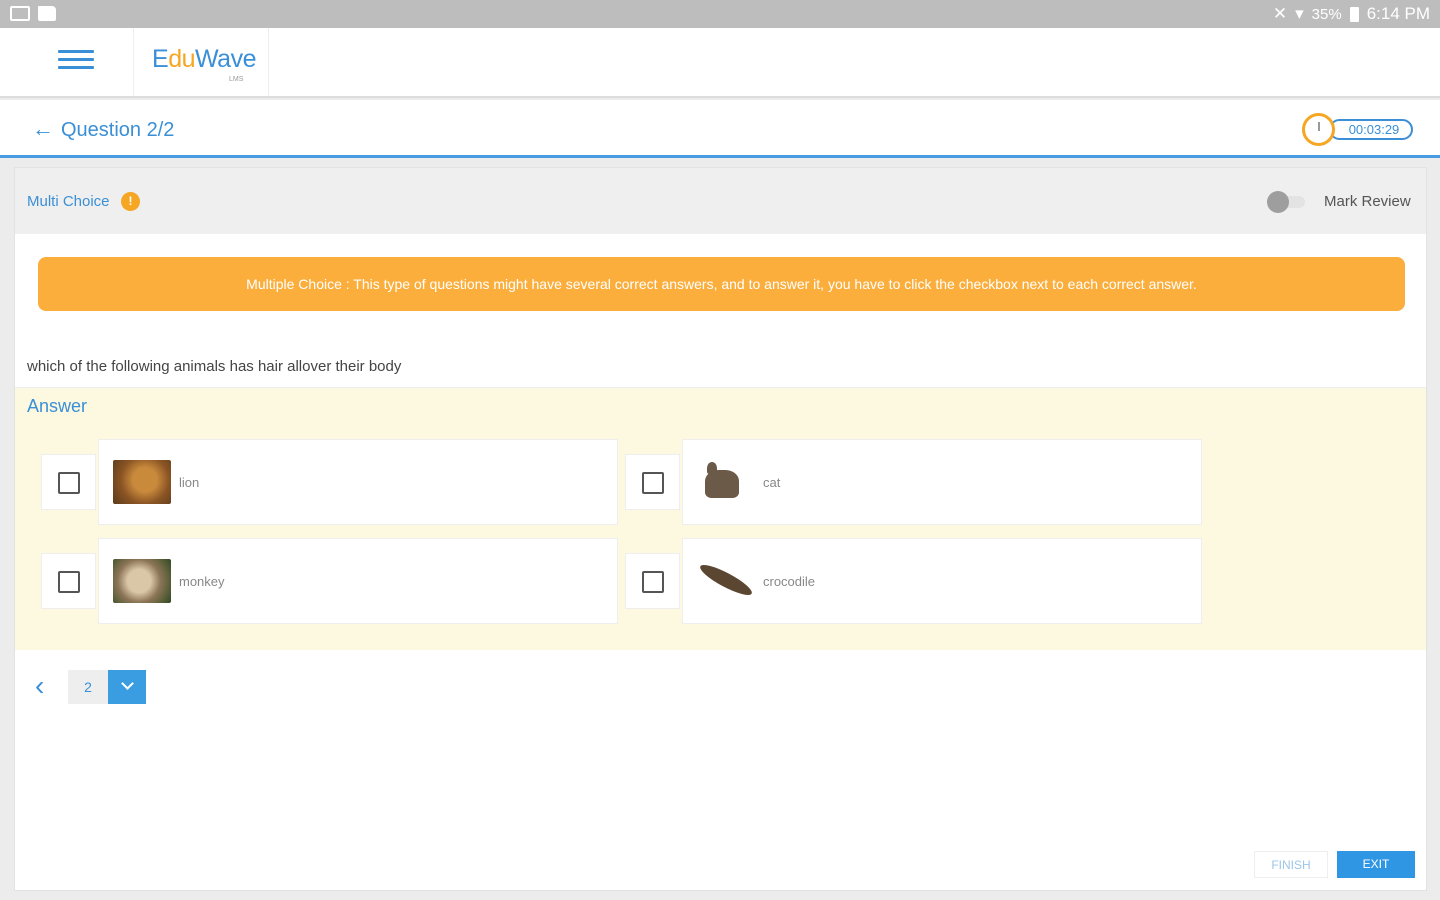 The height and width of the screenshot is (900, 1440). I want to click on answer-heading: Answer, so click(57, 406).